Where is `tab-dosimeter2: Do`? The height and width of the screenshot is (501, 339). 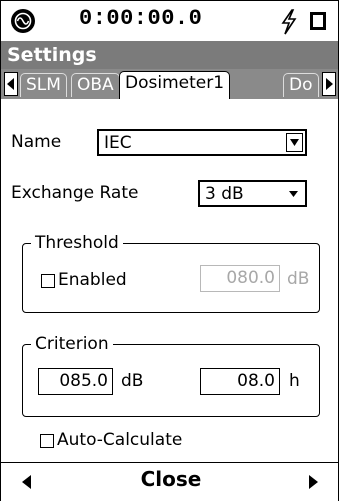
tab-dosimeter2: Do is located at coordinates (301, 85).